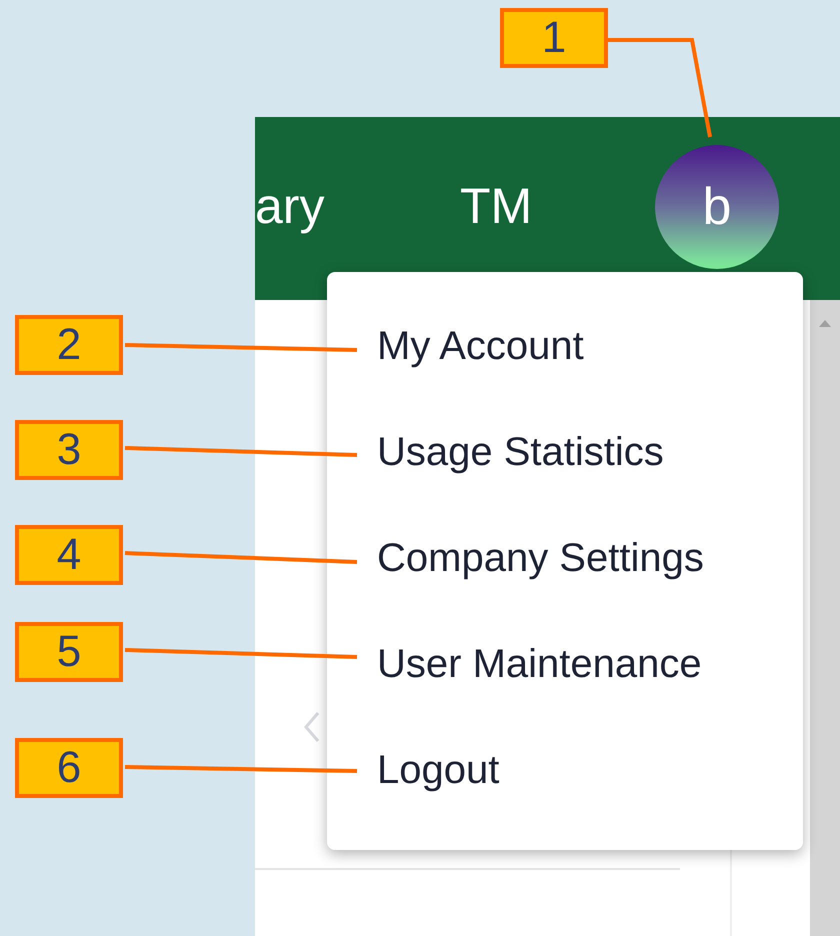 This screenshot has width=840, height=936. I want to click on scroll-up-icon, so click(825, 323).